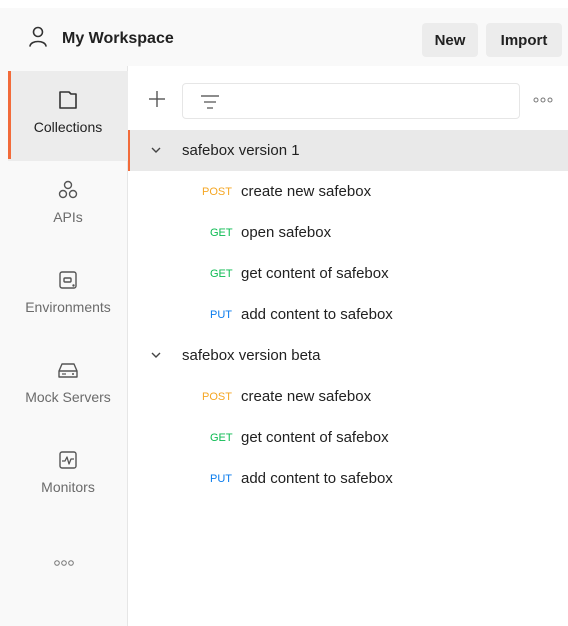 Image resolution: width=568 pixels, height=626 pixels. I want to click on plus-icon, so click(157, 99).